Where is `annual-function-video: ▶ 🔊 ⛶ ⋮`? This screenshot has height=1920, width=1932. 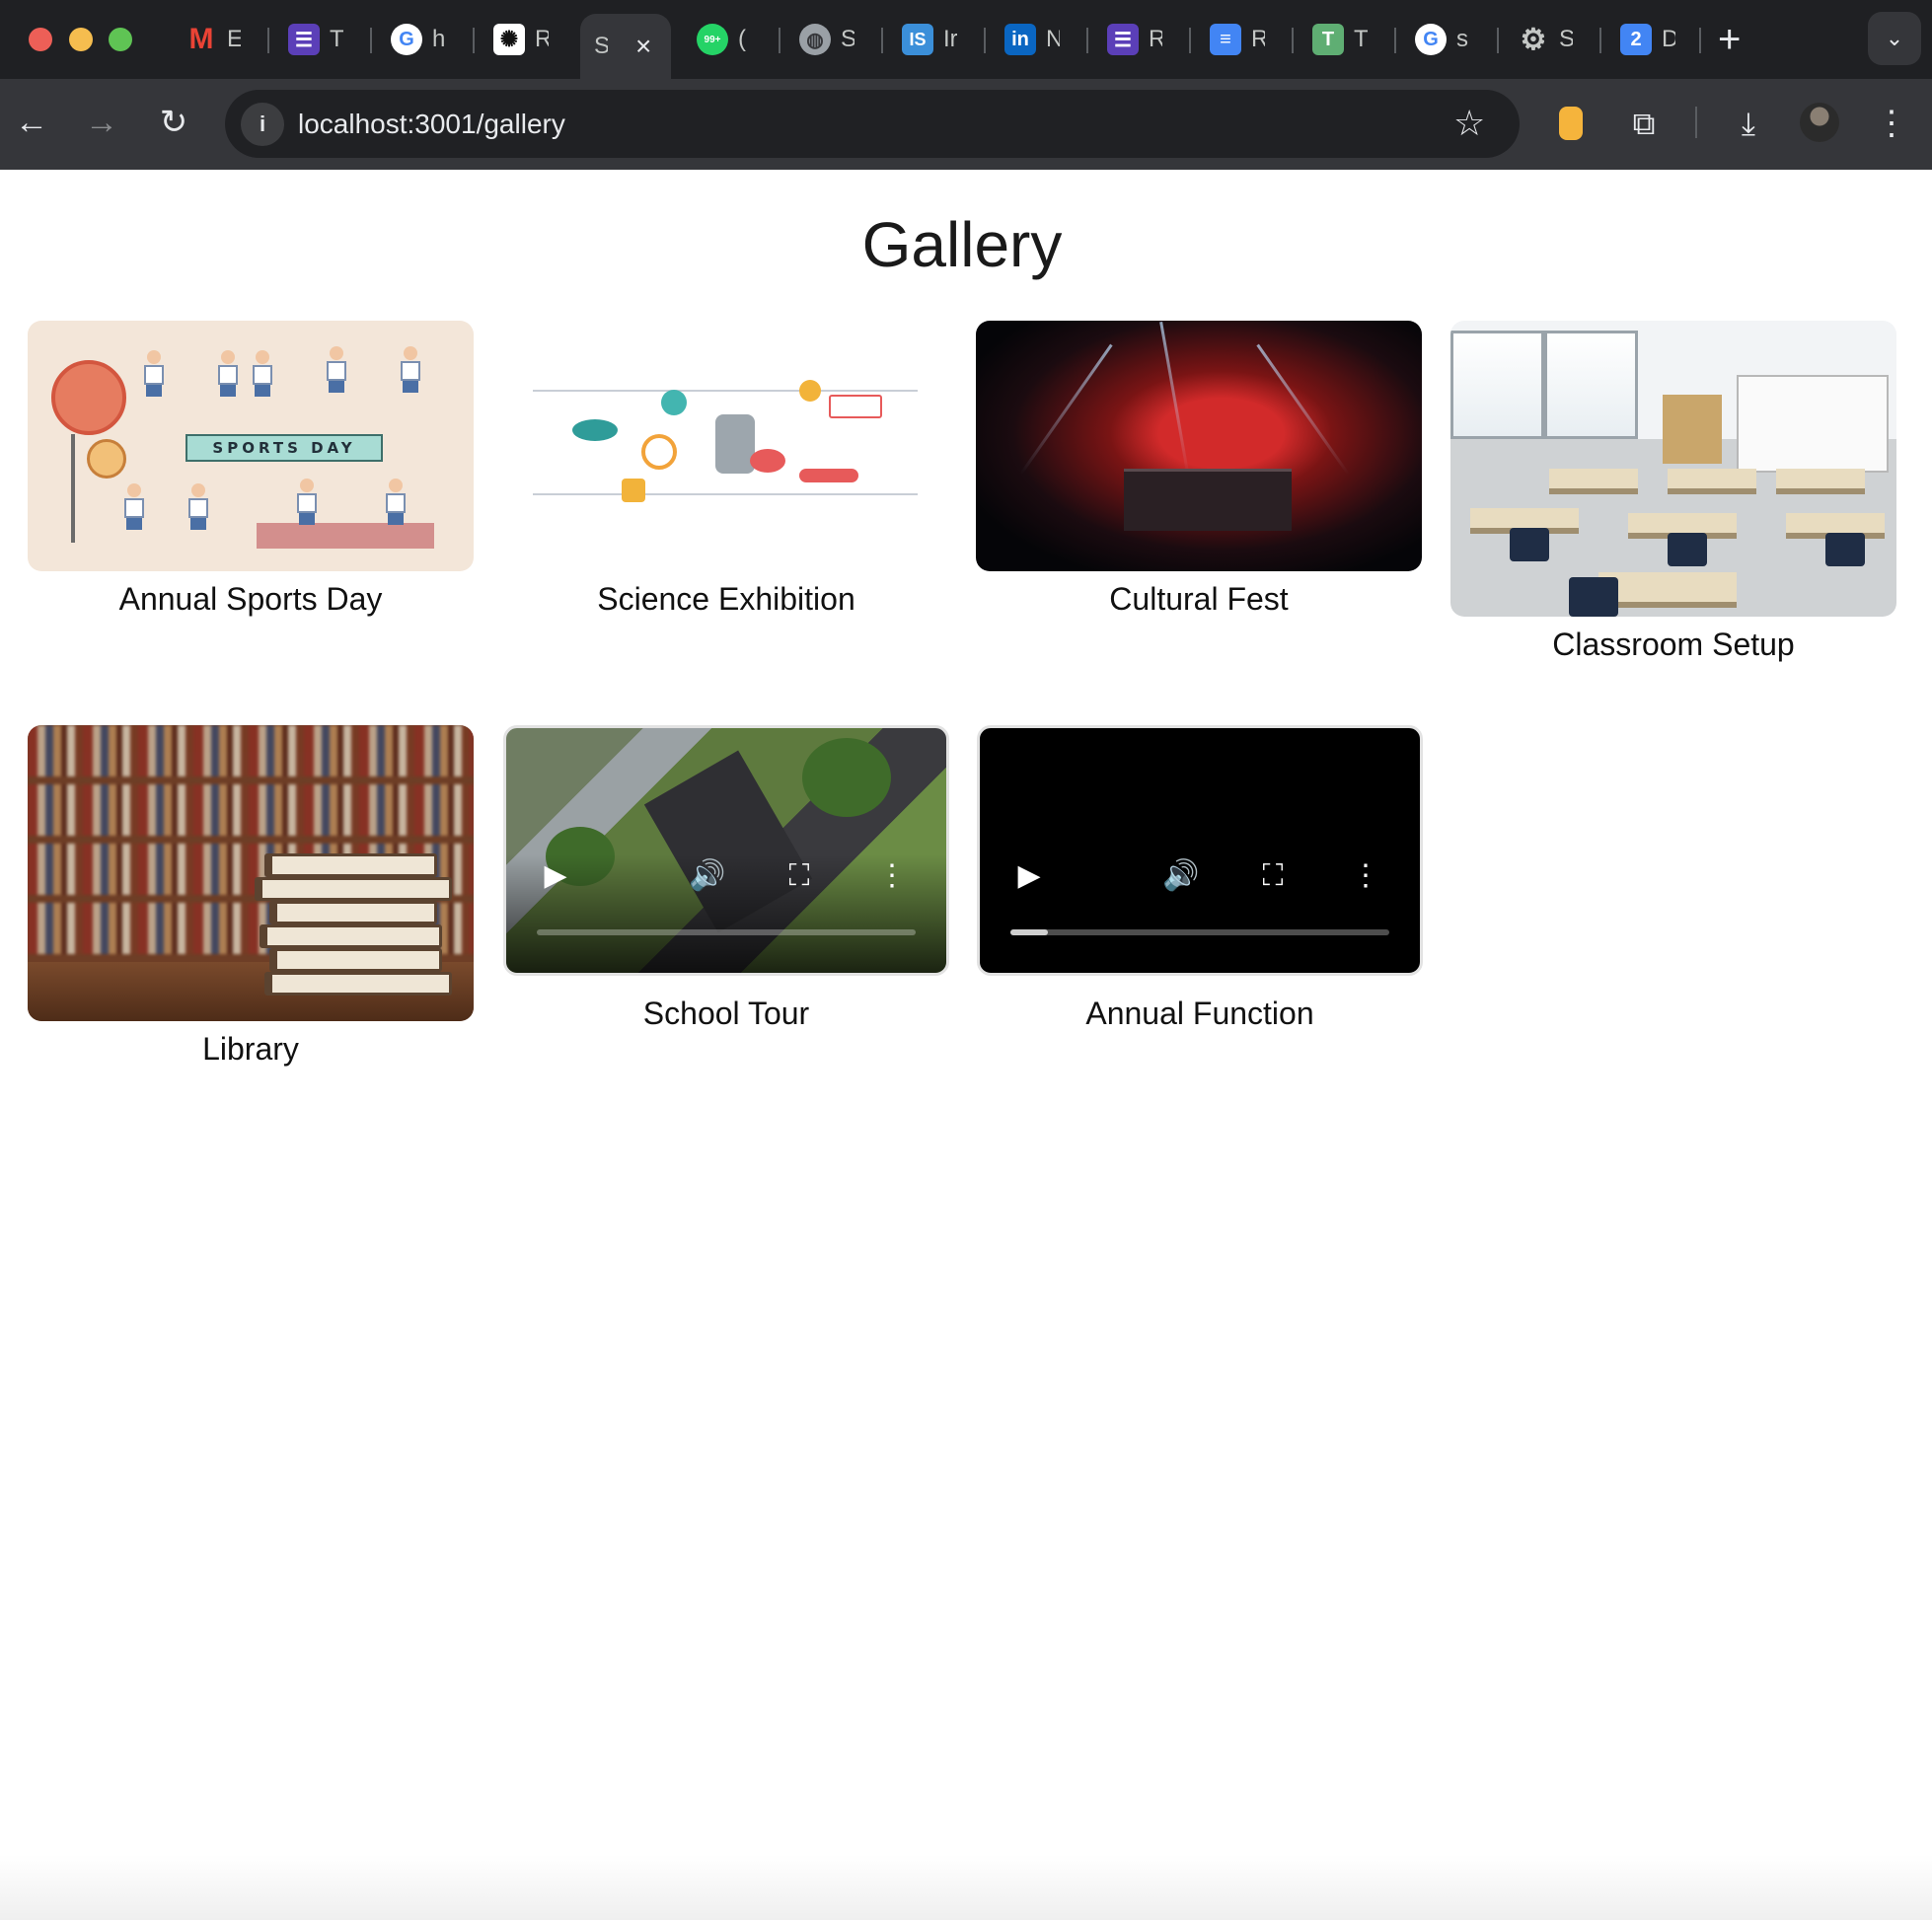 annual-function-video: ▶ 🔊 ⛶ ⋮ is located at coordinates (1200, 850).